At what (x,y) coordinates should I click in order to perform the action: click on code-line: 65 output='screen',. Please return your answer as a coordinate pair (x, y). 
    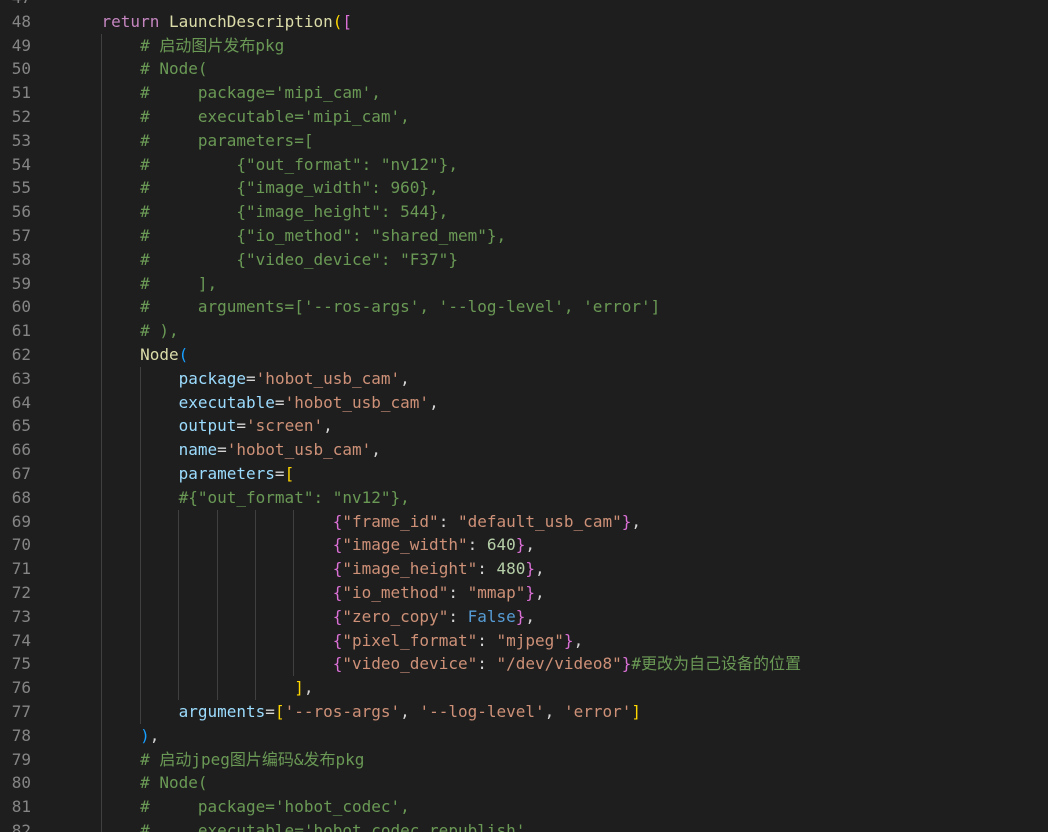
    Looking at the image, I should click on (524, 426).